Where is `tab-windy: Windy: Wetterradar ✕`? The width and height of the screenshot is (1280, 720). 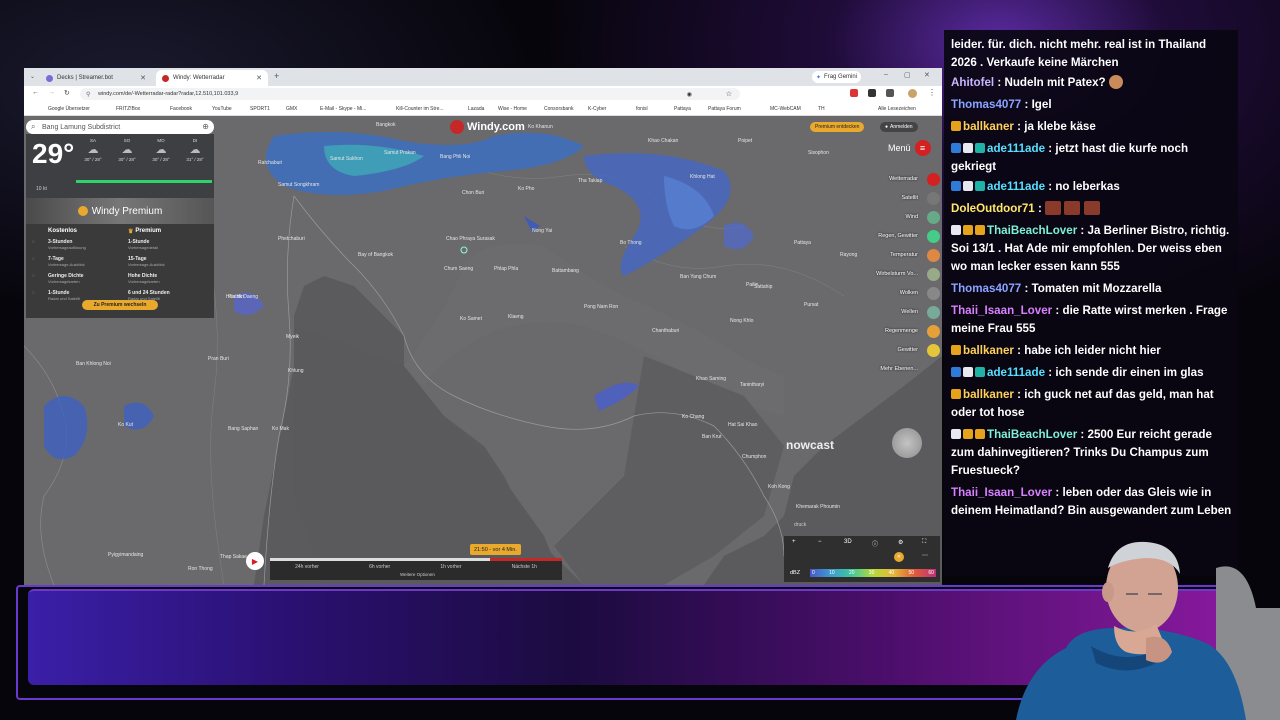
tab-windy: Windy: Wetterradar ✕ is located at coordinates (212, 78).